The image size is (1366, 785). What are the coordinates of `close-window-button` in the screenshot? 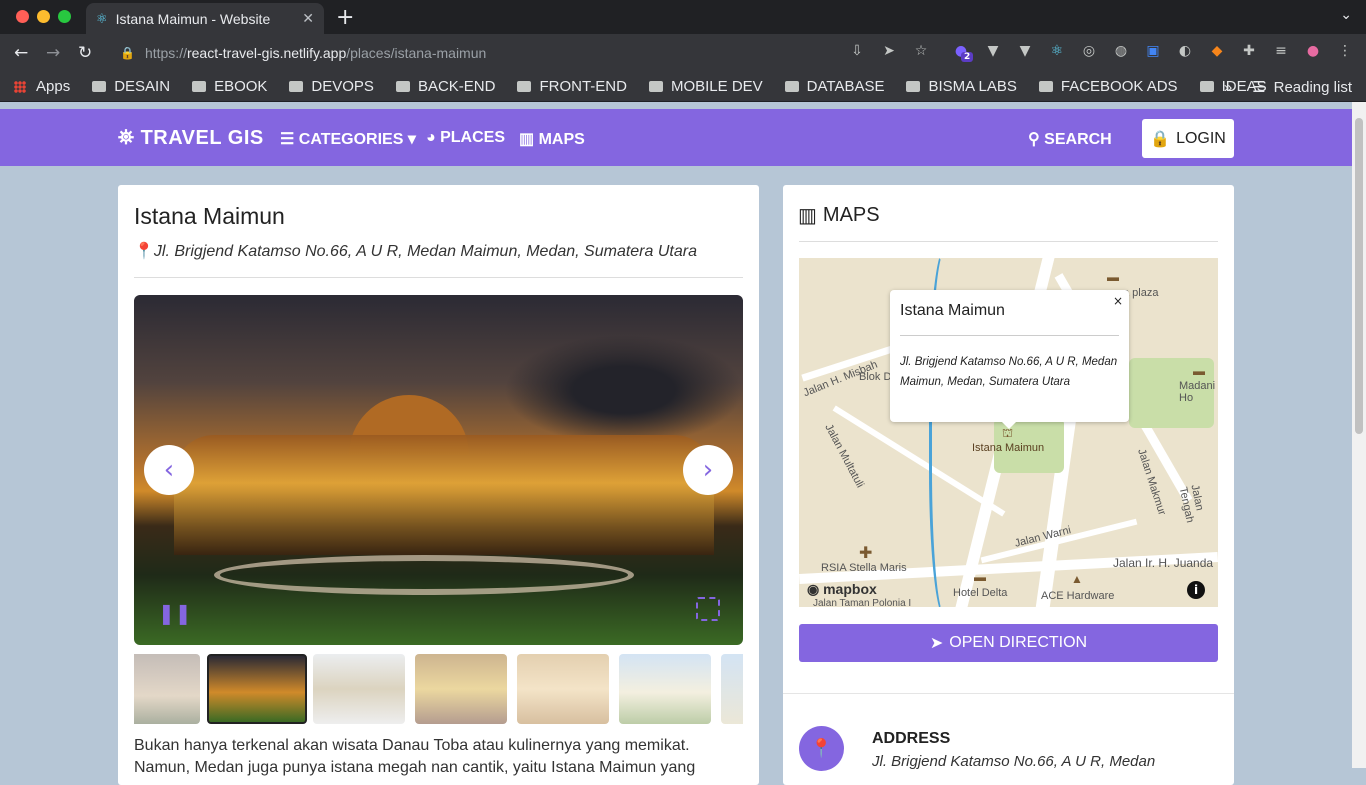 It's located at (22, 16).